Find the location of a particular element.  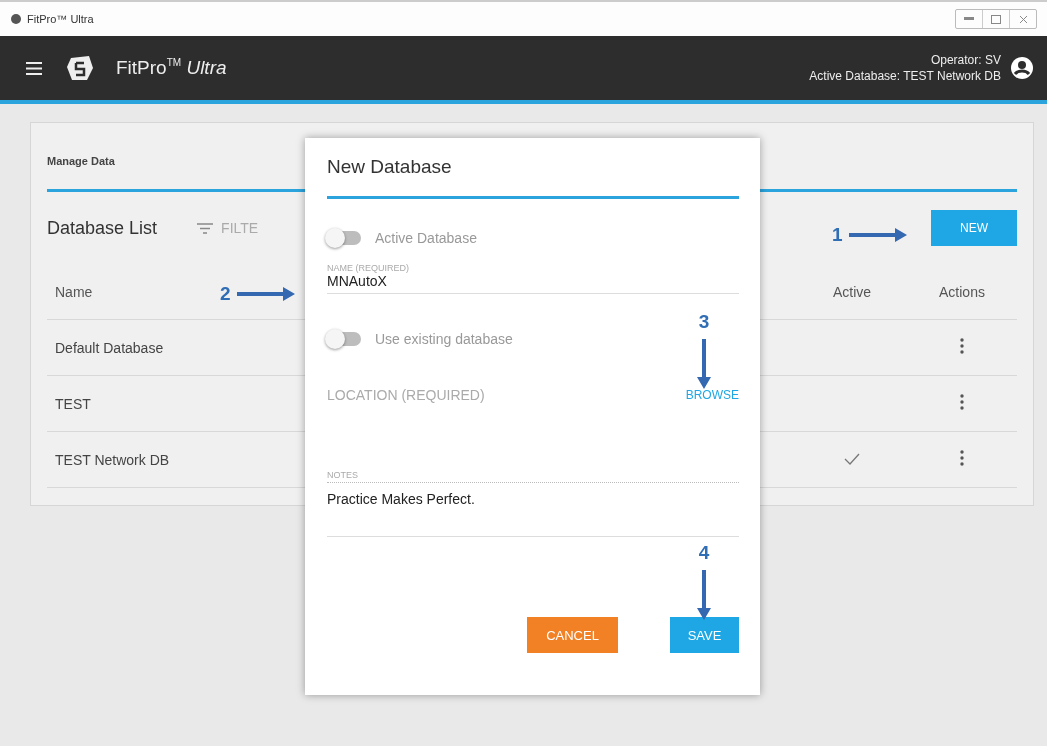

save-button: SAVE is located at coordinates (704, 635).